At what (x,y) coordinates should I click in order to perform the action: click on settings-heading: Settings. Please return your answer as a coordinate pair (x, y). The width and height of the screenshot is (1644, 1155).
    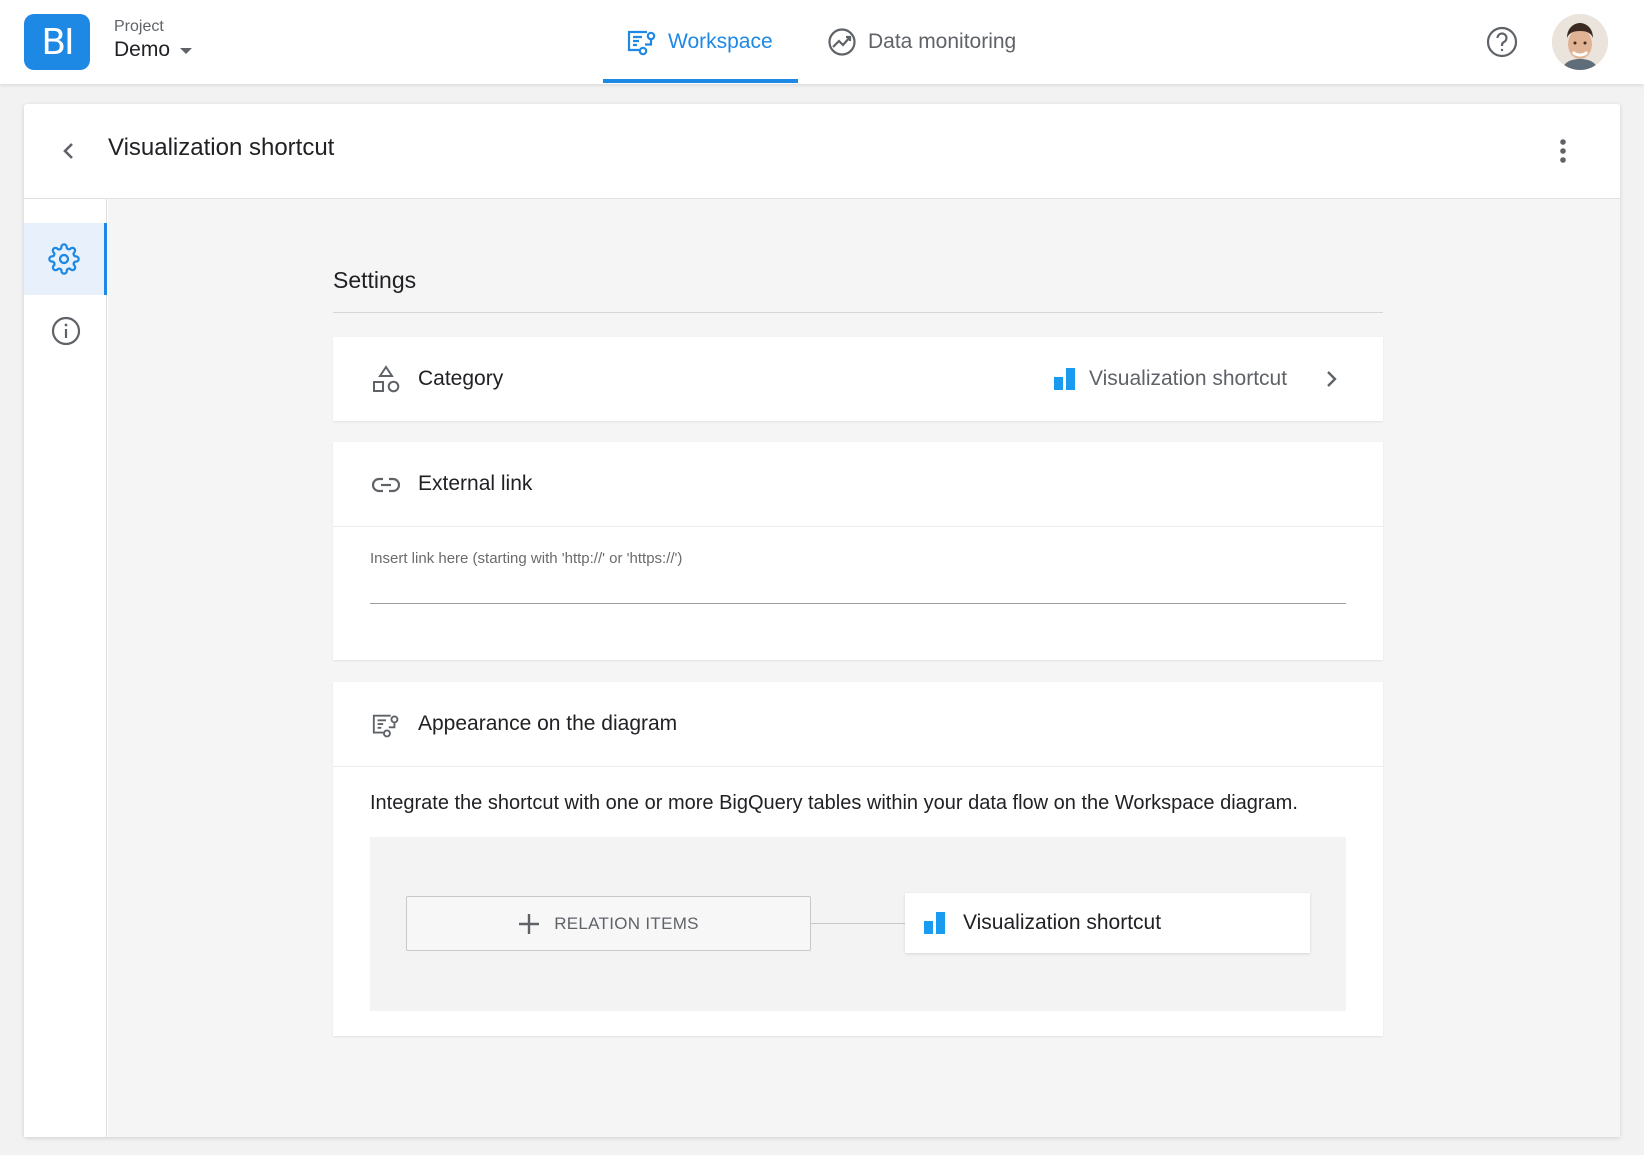
    Looking at the image, I should click on (375, 280).